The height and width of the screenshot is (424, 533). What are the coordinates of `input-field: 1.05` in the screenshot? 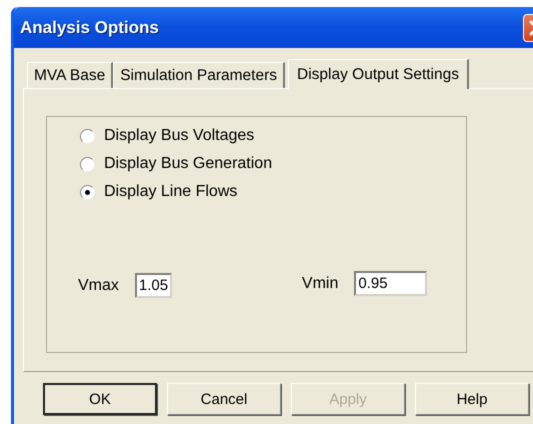 It's located at (153, 285).